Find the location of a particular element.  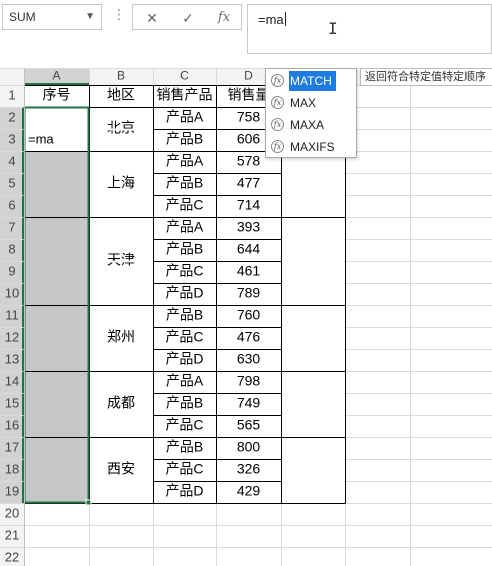

row-header-3: 3 is located at coordinates (11, 138).